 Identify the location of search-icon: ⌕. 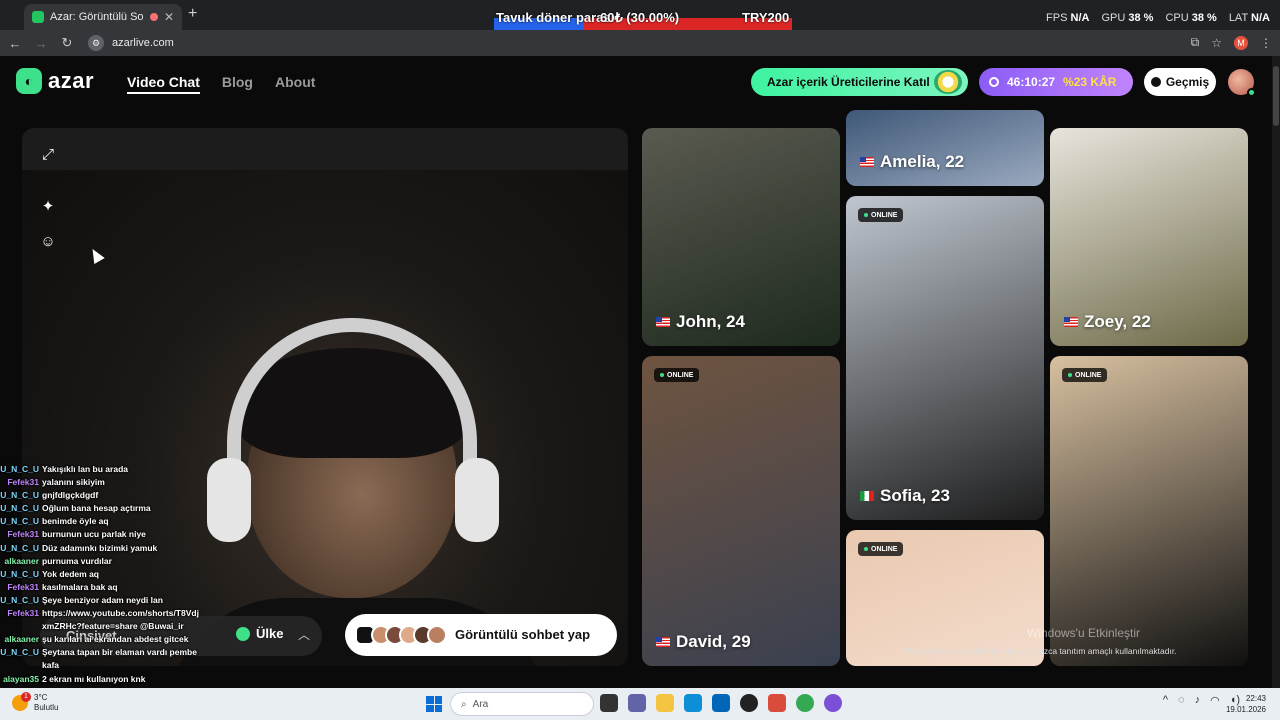
(464, 704).